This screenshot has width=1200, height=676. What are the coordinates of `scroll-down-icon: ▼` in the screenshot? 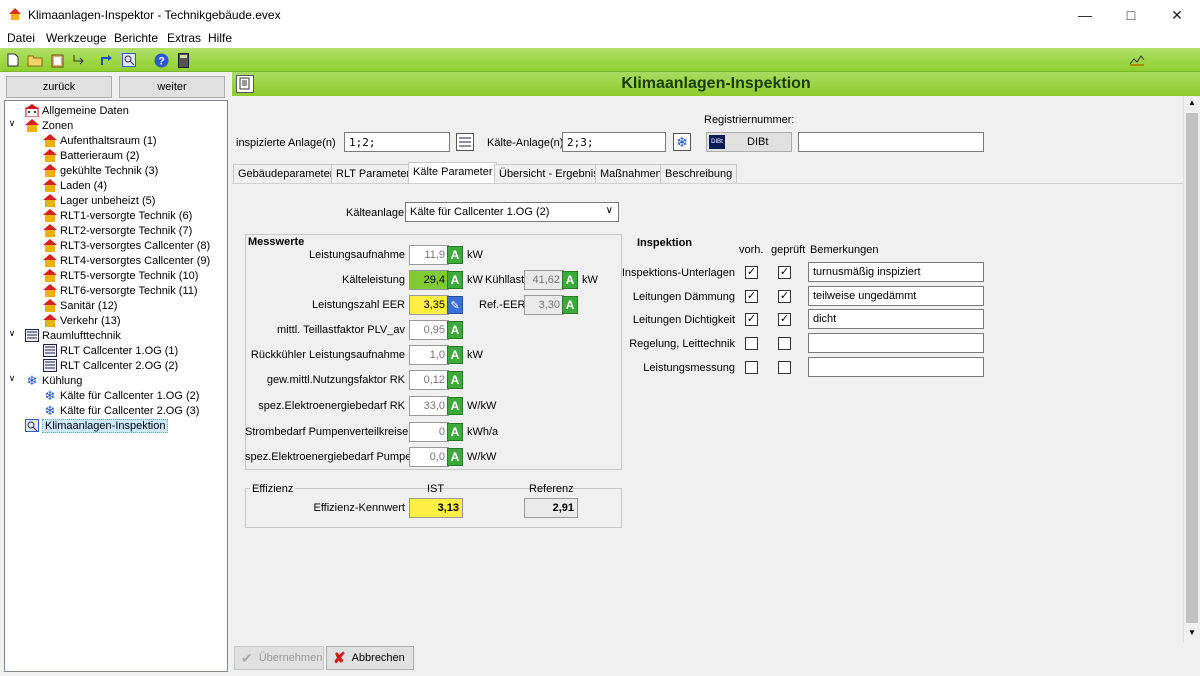 It's located at (1192, 632).